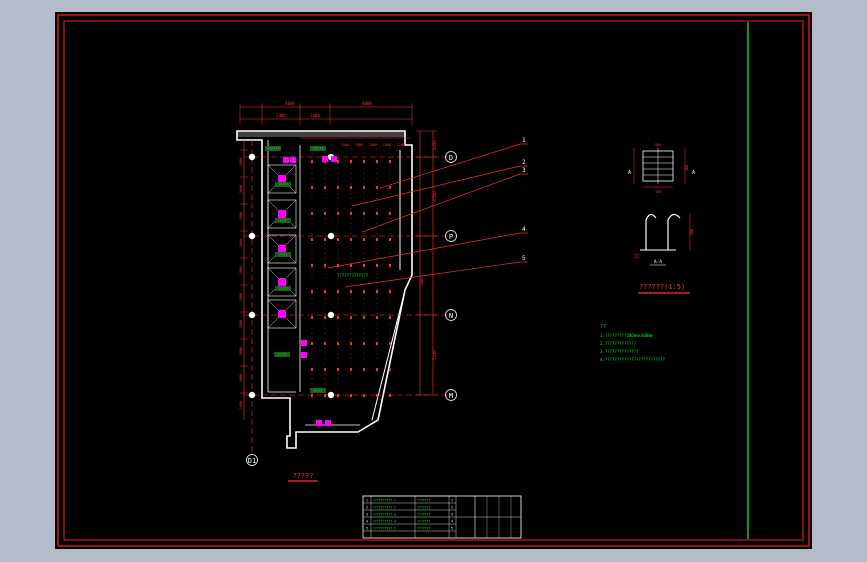 The width and height of the screenshot is (867, 562). I want to click on note-line: 1.?????????200mm×300mm, so click(627, 335).